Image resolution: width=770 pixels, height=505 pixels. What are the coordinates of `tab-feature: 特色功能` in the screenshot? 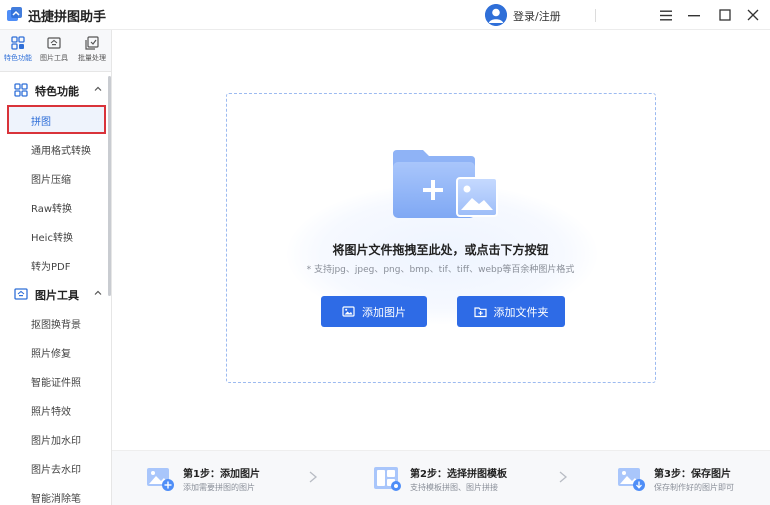 It's located at (18, 49).